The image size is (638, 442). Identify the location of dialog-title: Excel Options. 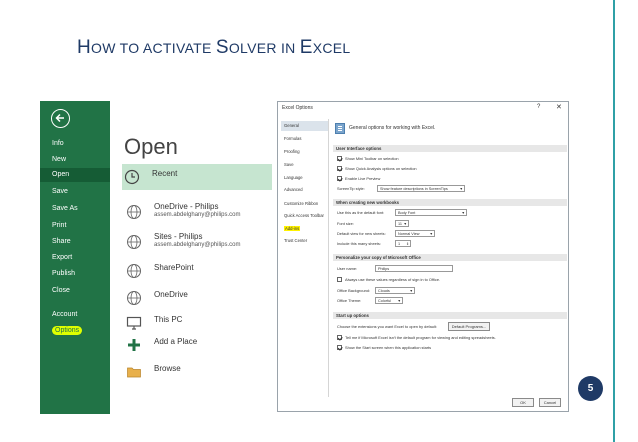
(297, 108).